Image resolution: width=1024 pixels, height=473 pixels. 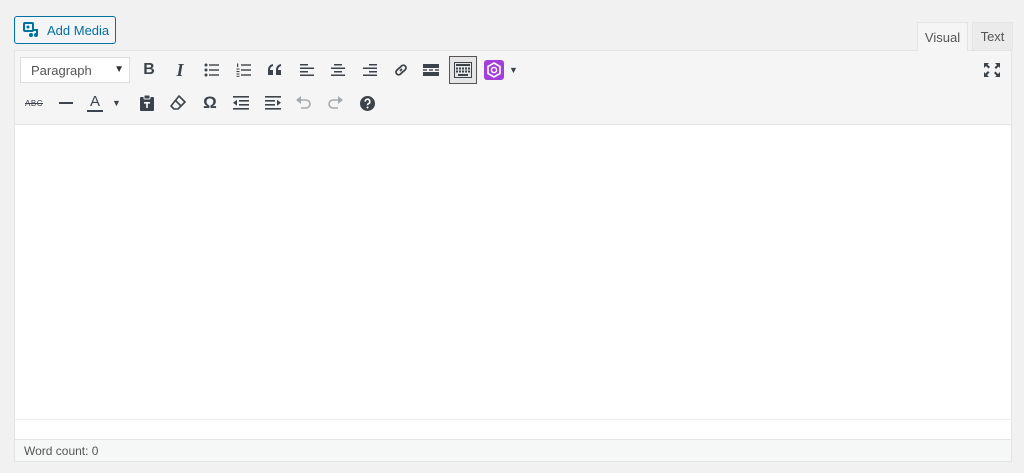 I want to click on align-left-icon, so click(x=307, y=70).